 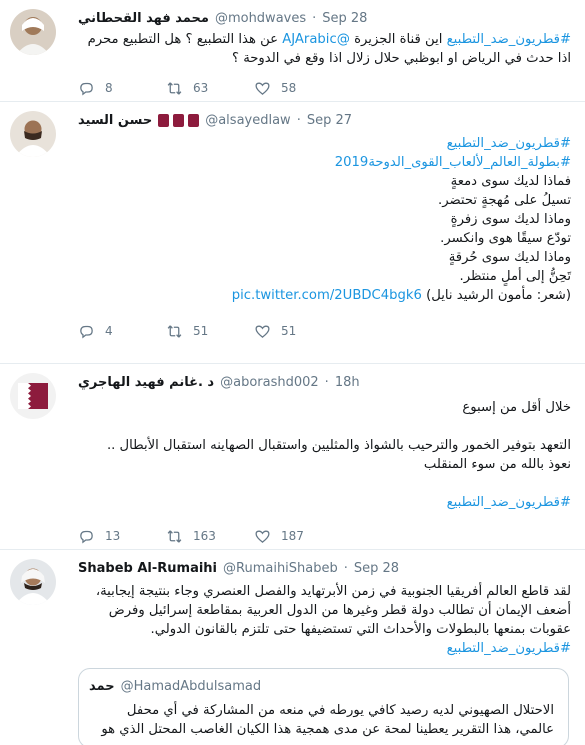 What do you see at coordinates (497, 464) in the screenshot?
I see `text-line: نعوذ بالله من سوء المنقلب` at bounding box center [497, 464].